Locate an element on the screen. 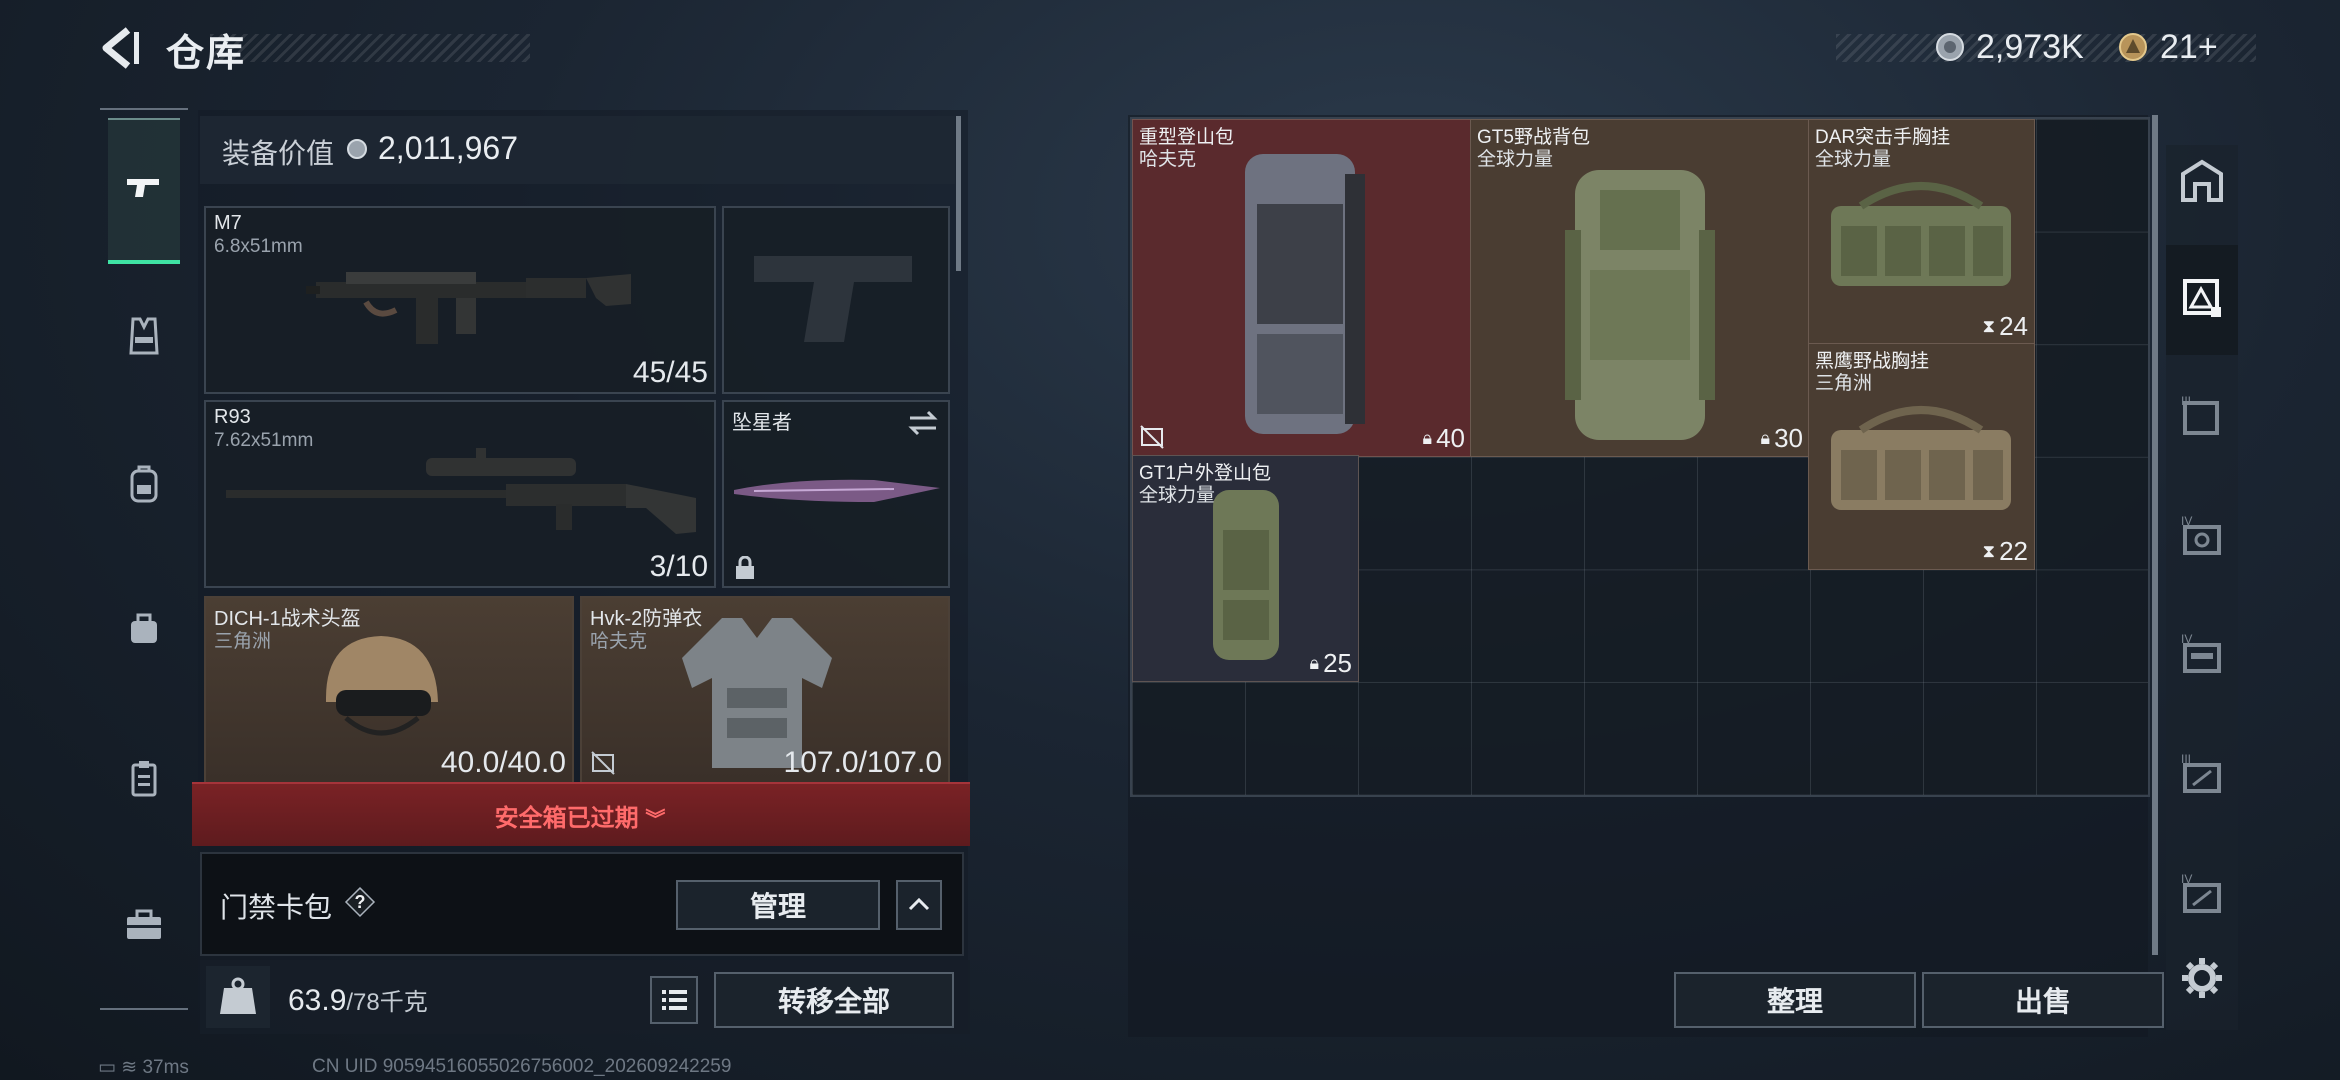 The height and width of the screenshot is (1080, 2340). pistol-icon is located at coordinates (143, 188).